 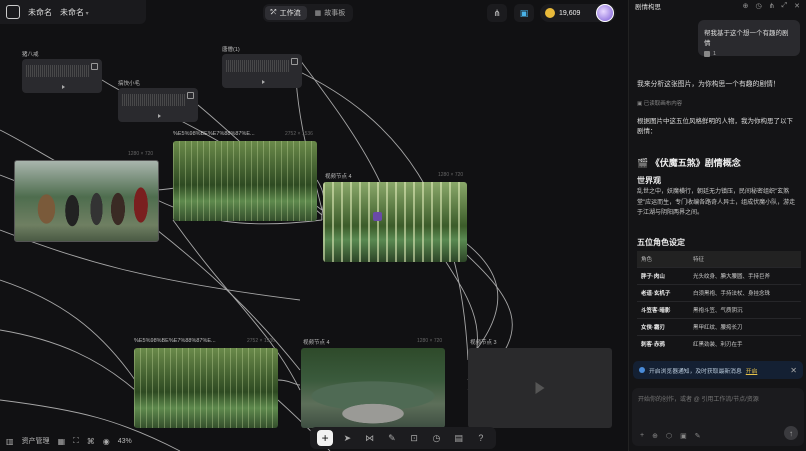 What do you see at coordinates (718, 398) in the screenshot?
I see `chat-input-placeholder: 开始你的创作，或者 @ 引用工作流/节点/资源` at bounding box center [718, 398].